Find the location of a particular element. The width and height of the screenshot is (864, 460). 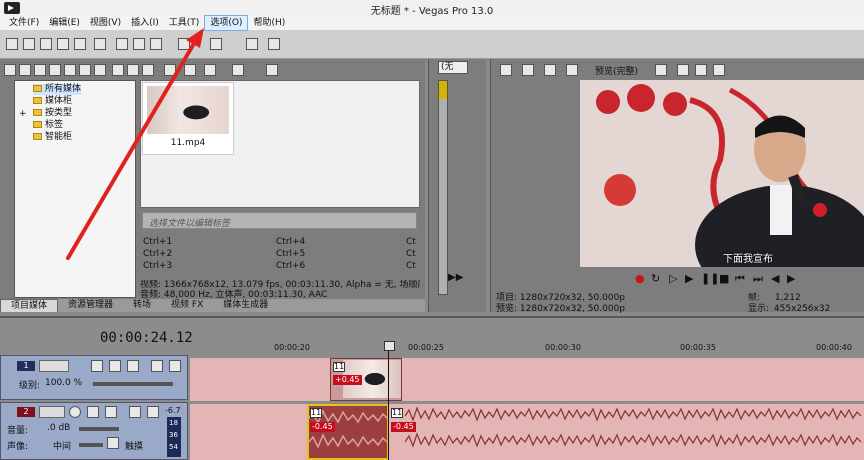

annotation-arrow-line is located at coordinates (132, 149).